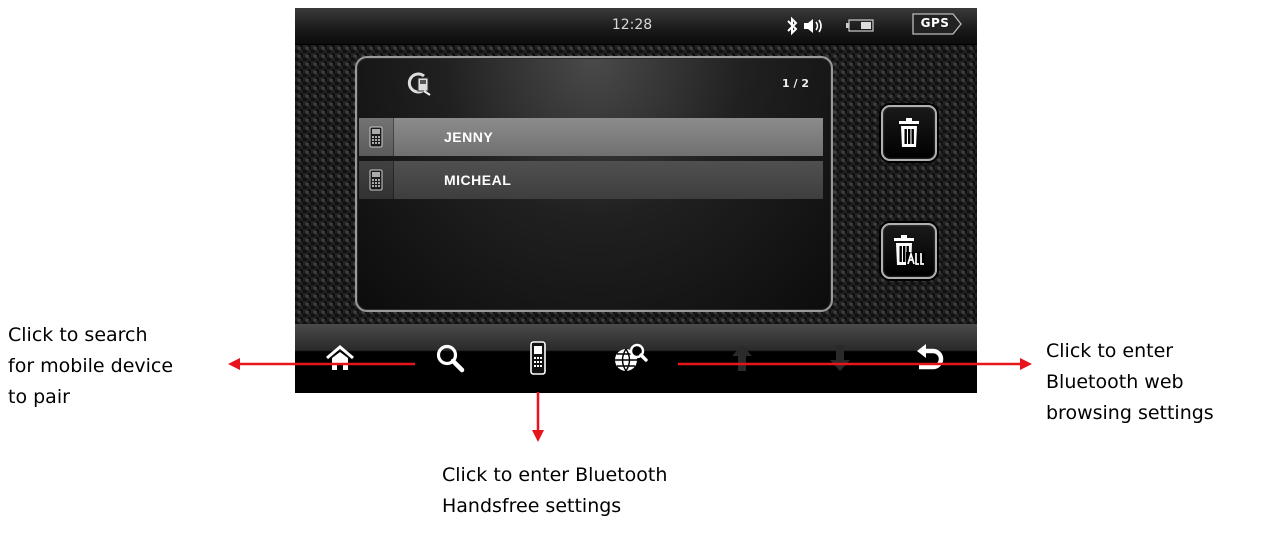  What do you see at coordinates (630, 400) in the screenshot?
I see `annotation-arrows` at bounding box center [630, 400].